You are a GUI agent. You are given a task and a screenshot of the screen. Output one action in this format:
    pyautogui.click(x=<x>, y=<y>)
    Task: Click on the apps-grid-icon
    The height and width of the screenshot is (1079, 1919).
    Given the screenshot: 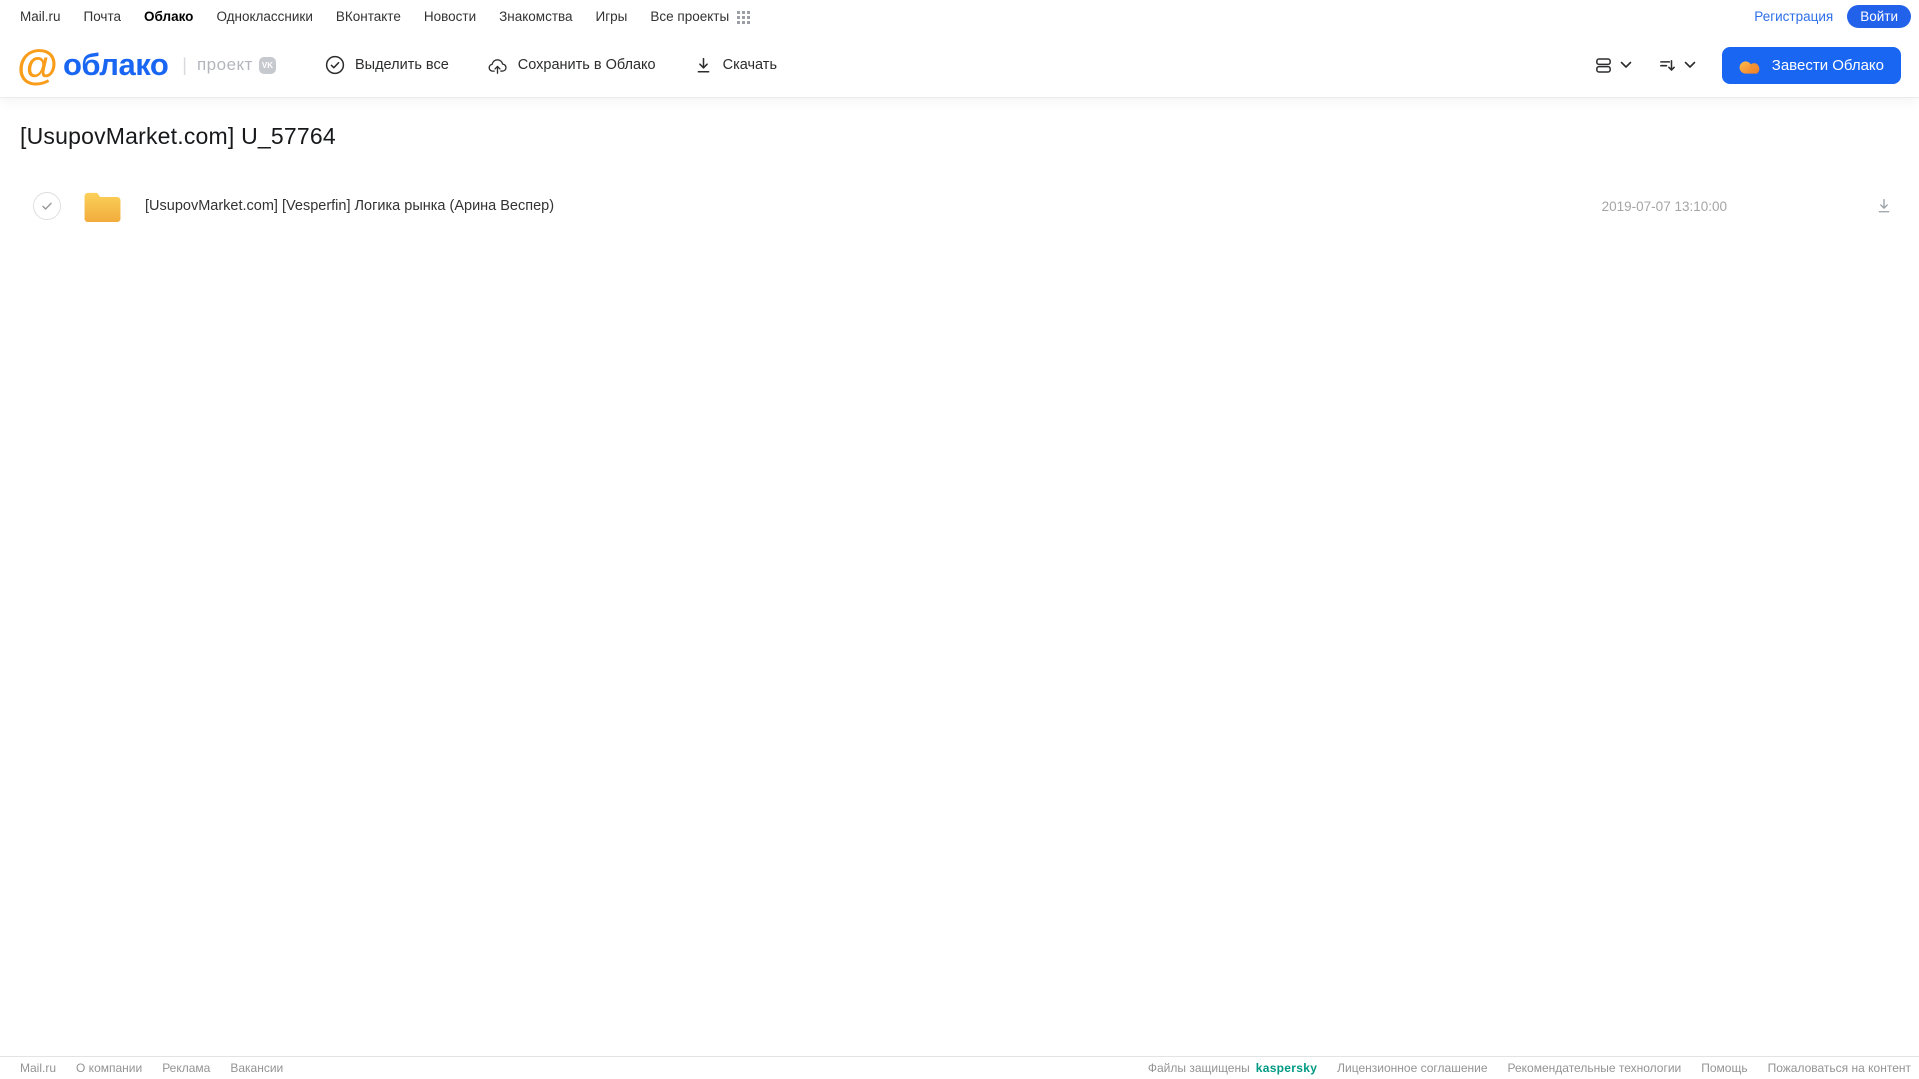 What is the action you would take?
    pyautogui.click(x=744, y=17)
    